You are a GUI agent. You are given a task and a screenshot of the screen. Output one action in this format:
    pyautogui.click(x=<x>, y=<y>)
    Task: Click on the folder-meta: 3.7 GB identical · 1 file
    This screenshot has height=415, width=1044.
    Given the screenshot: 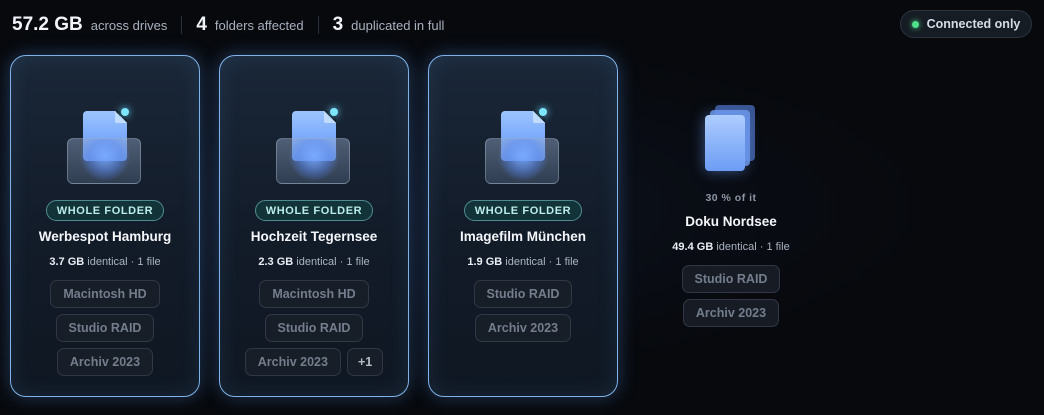 What is the action you would take?
    pyautogui.click(x=104, y=262)
    